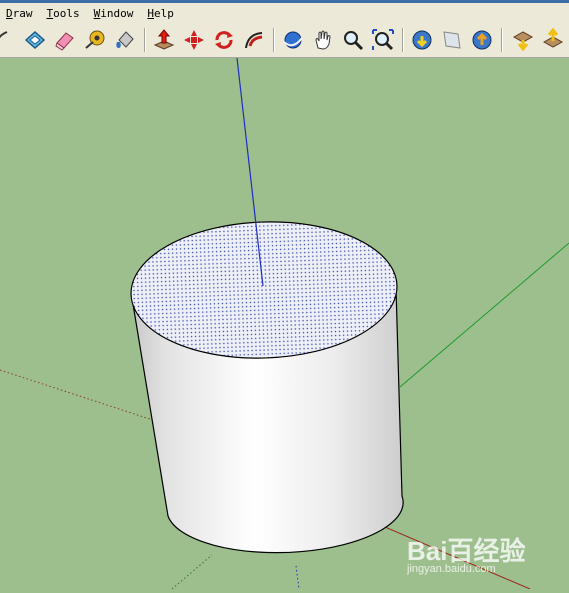 The image size is (569, 593). Describe the element at coordinates (297, 577) in the screenshot. I see `blue-axis-dotted` at that location.